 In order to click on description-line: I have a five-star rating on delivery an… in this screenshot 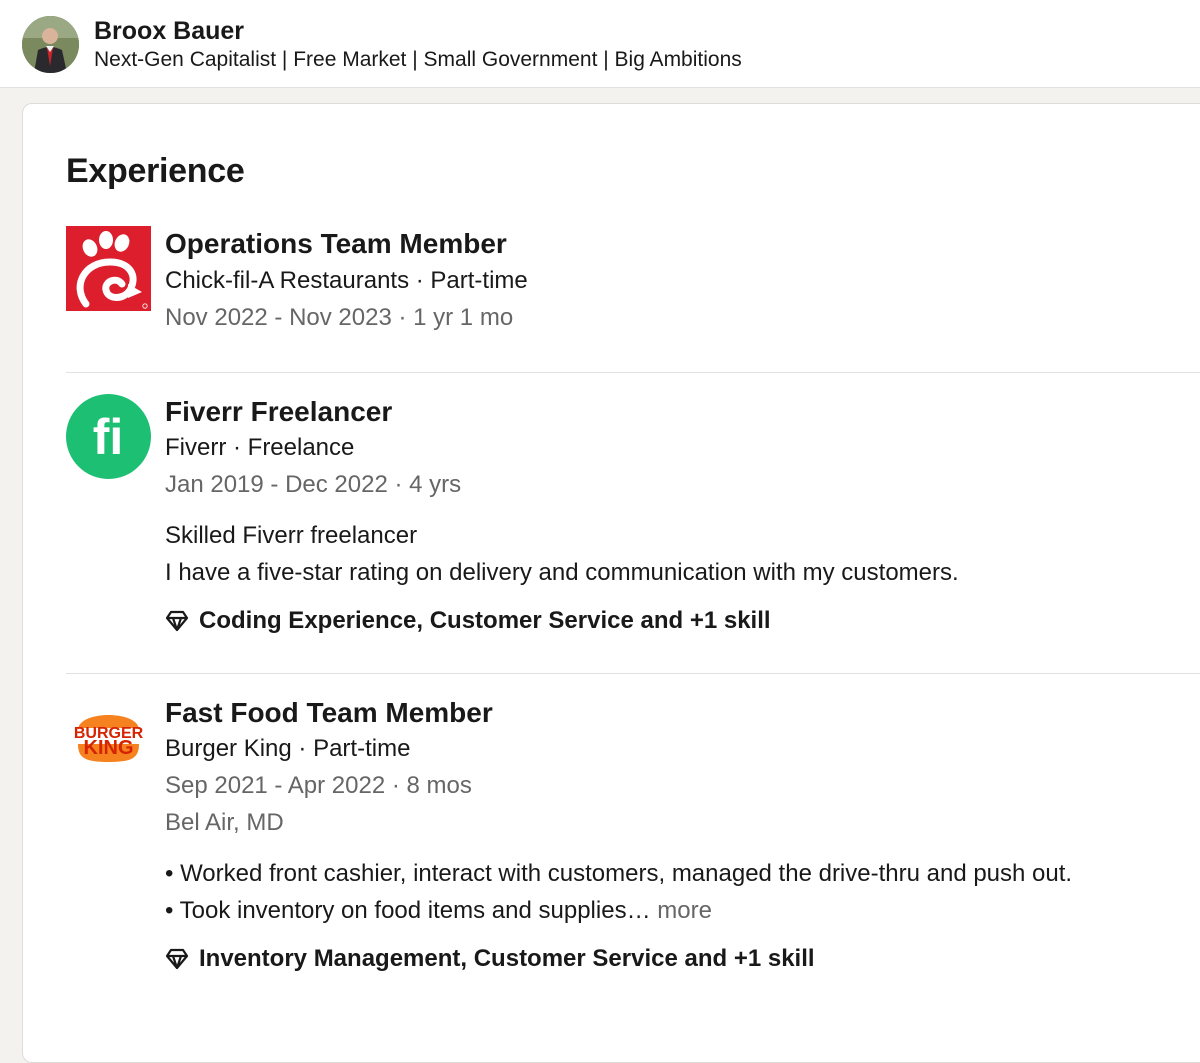, I will do `click(562, 572)`.